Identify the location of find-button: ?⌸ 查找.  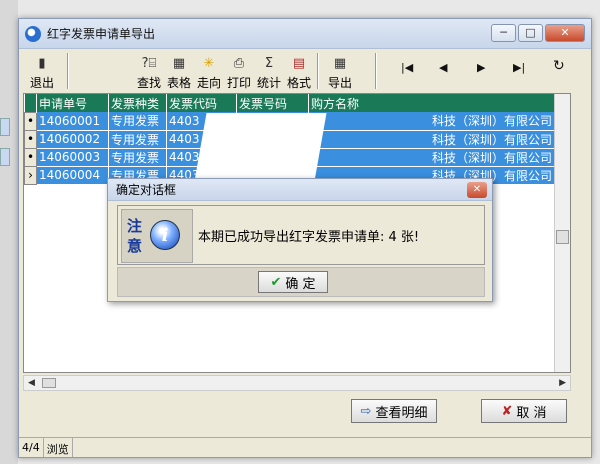
(149, 72).